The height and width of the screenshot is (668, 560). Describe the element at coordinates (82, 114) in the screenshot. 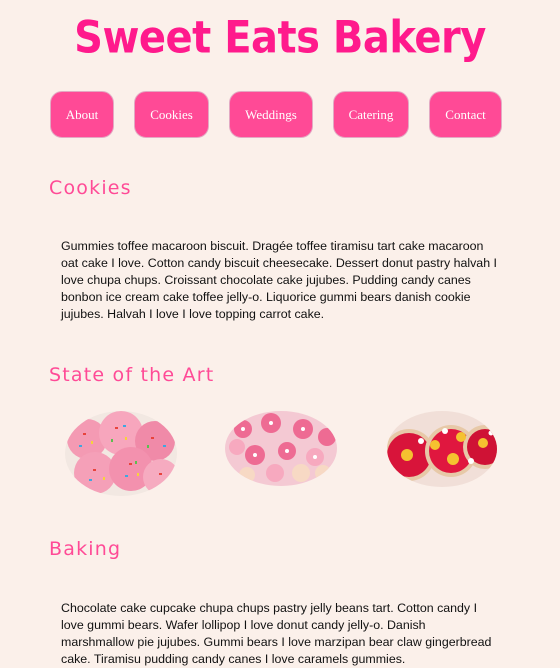

I see `nav-about-button: About` at that location.